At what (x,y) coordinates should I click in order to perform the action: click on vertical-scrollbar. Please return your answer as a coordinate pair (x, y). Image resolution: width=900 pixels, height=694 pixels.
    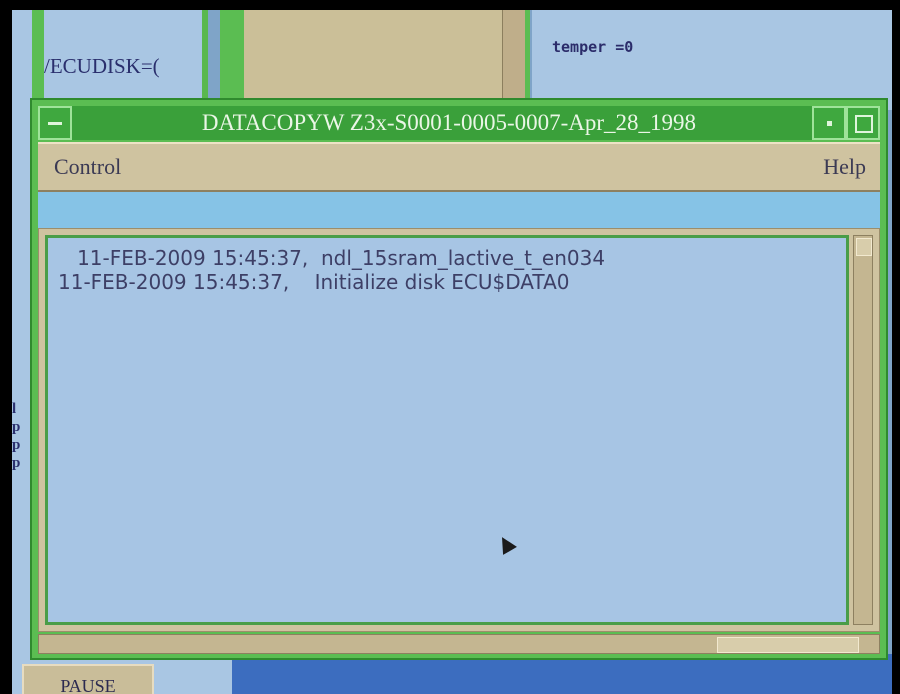
    Looking at the image, I should click on (863, 430).